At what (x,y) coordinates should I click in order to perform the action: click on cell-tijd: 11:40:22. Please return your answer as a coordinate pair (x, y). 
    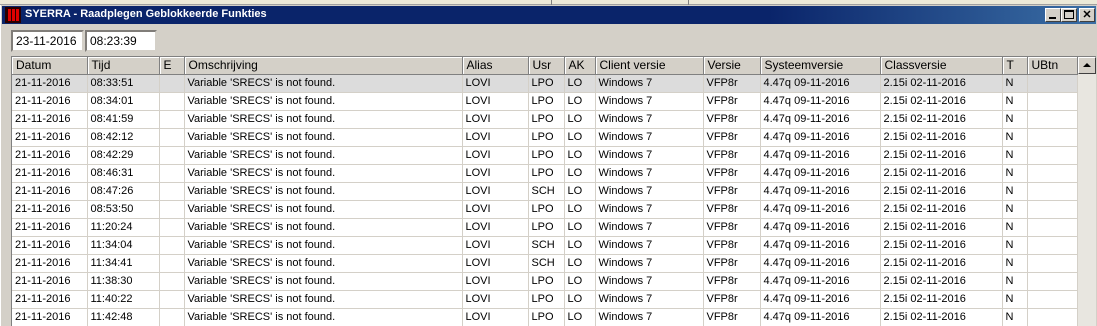
    Looking at the image, I should click on (123, 299).